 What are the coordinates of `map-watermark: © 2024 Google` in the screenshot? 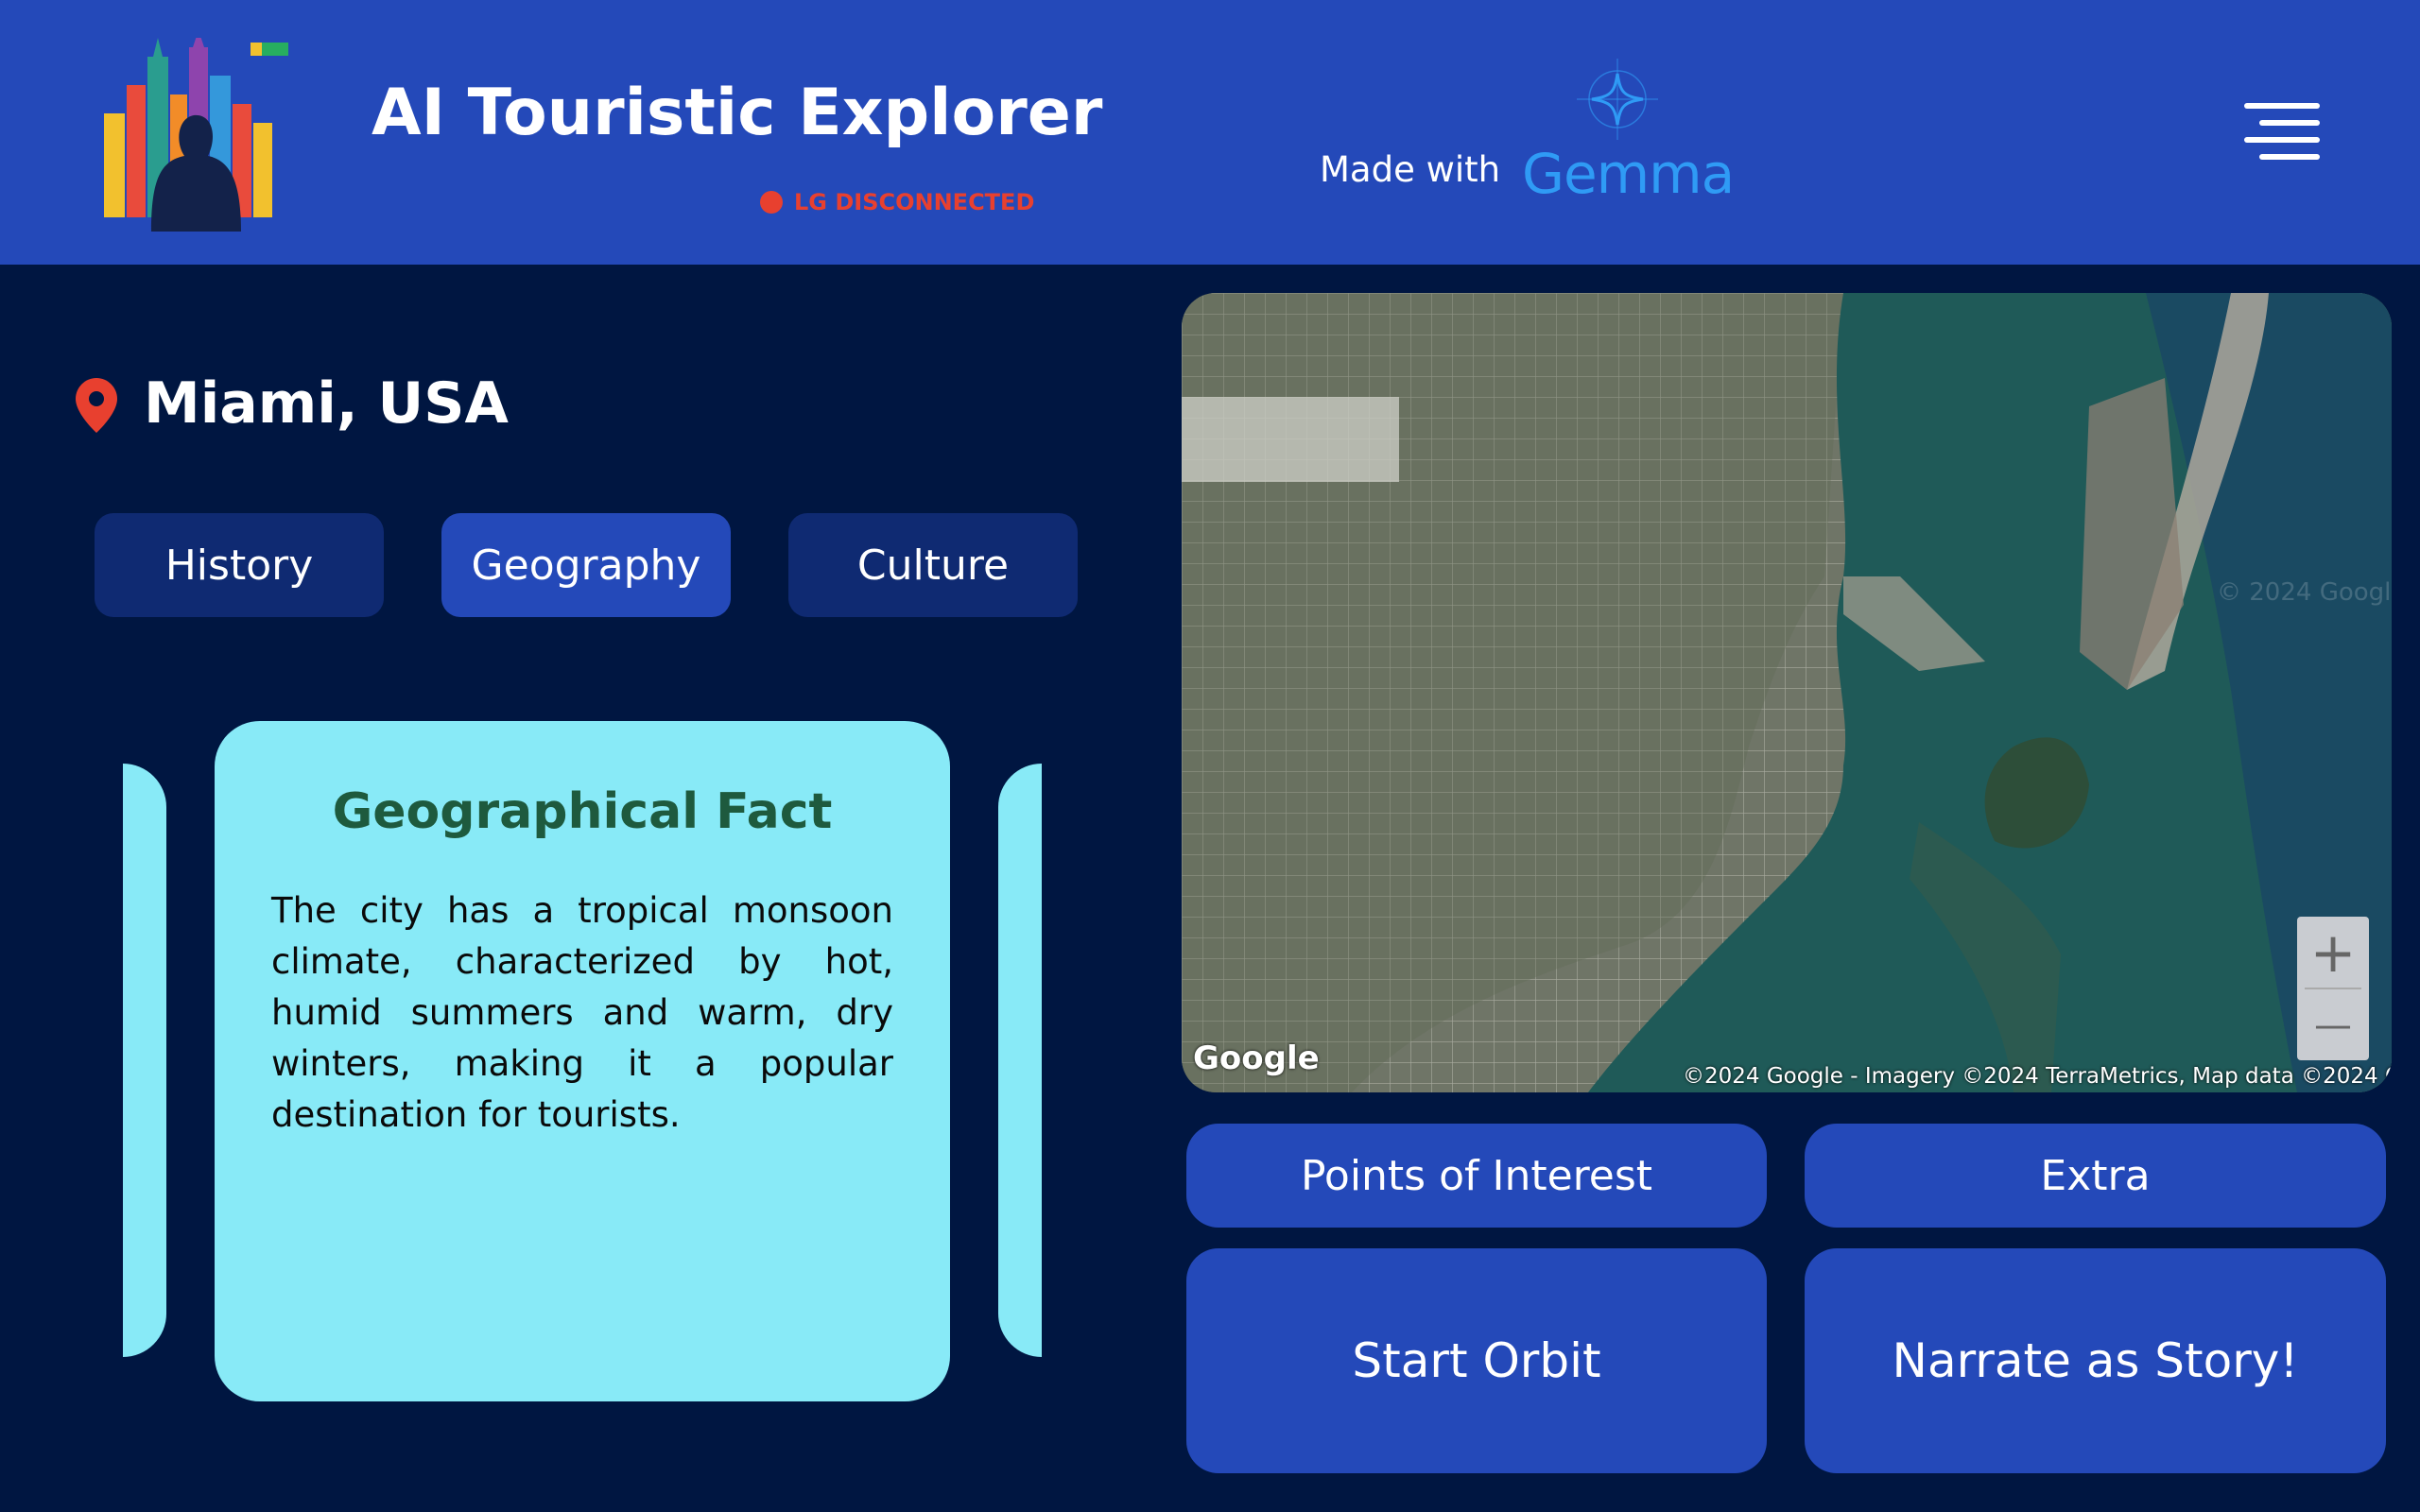 It's located at (2304, 592).